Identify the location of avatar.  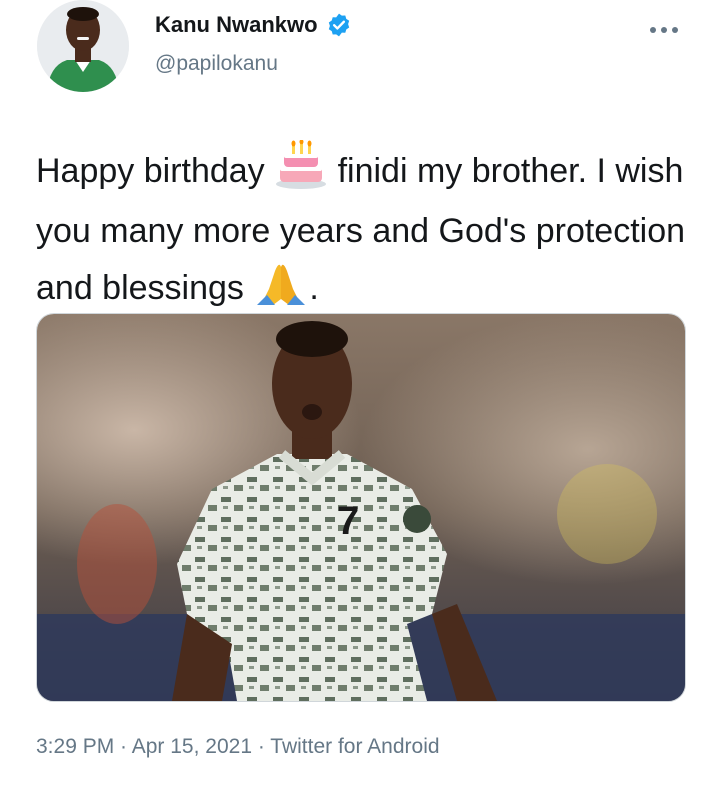
(83, 46).